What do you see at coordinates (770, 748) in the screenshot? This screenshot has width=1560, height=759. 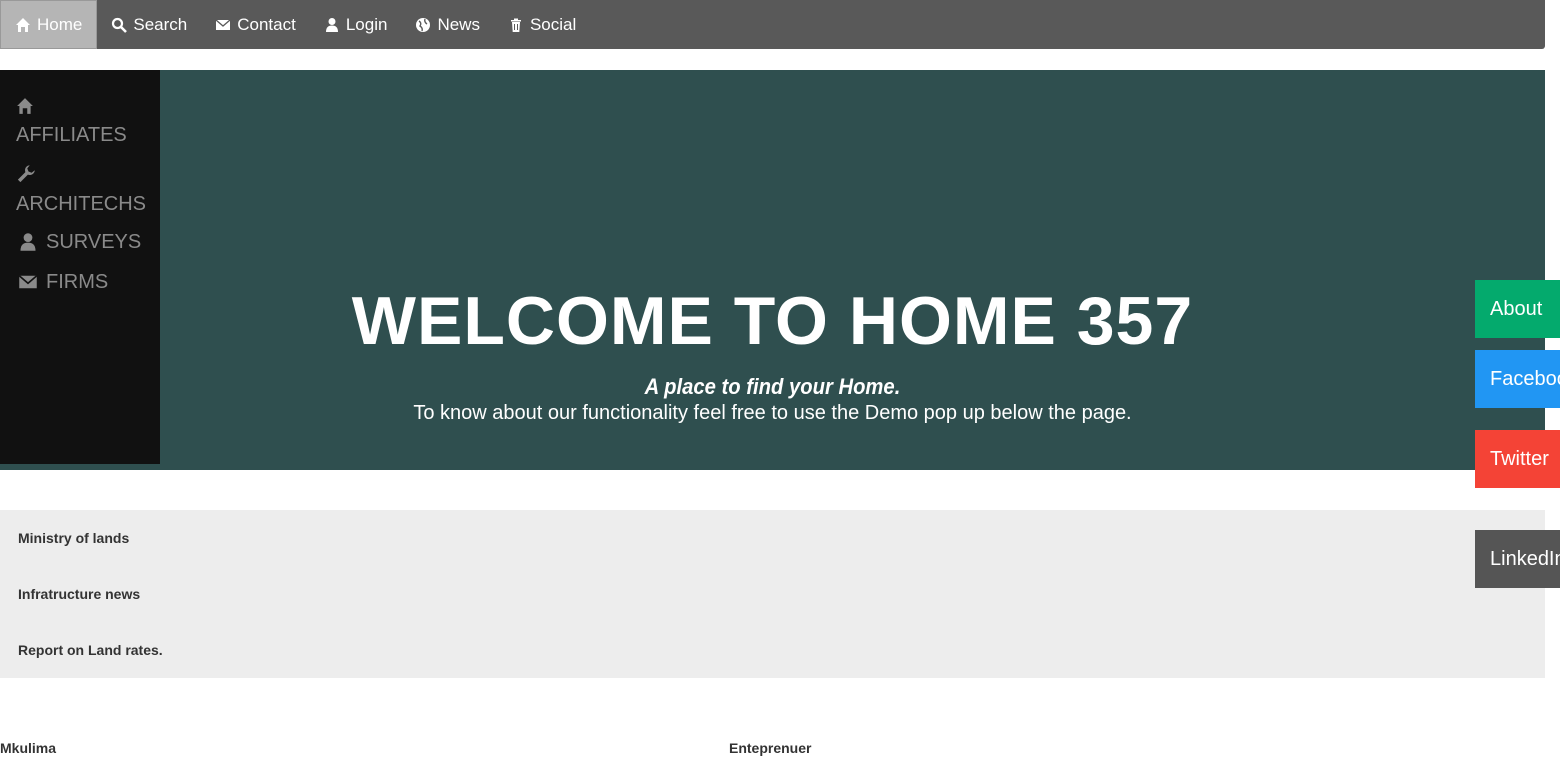 I see `column-heading-enteprenuer: Enteprenuer` at bounding box center [770, 748].